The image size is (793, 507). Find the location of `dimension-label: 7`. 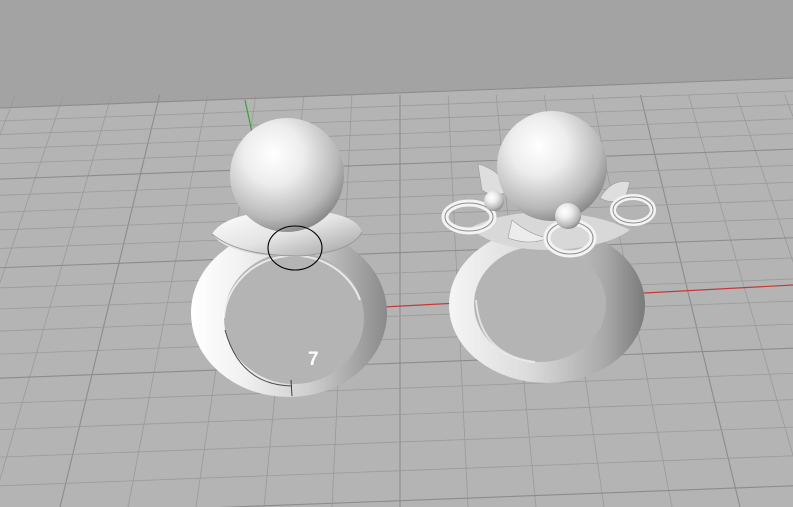

dimension-label: 7 is located at coordinates (313, 359).